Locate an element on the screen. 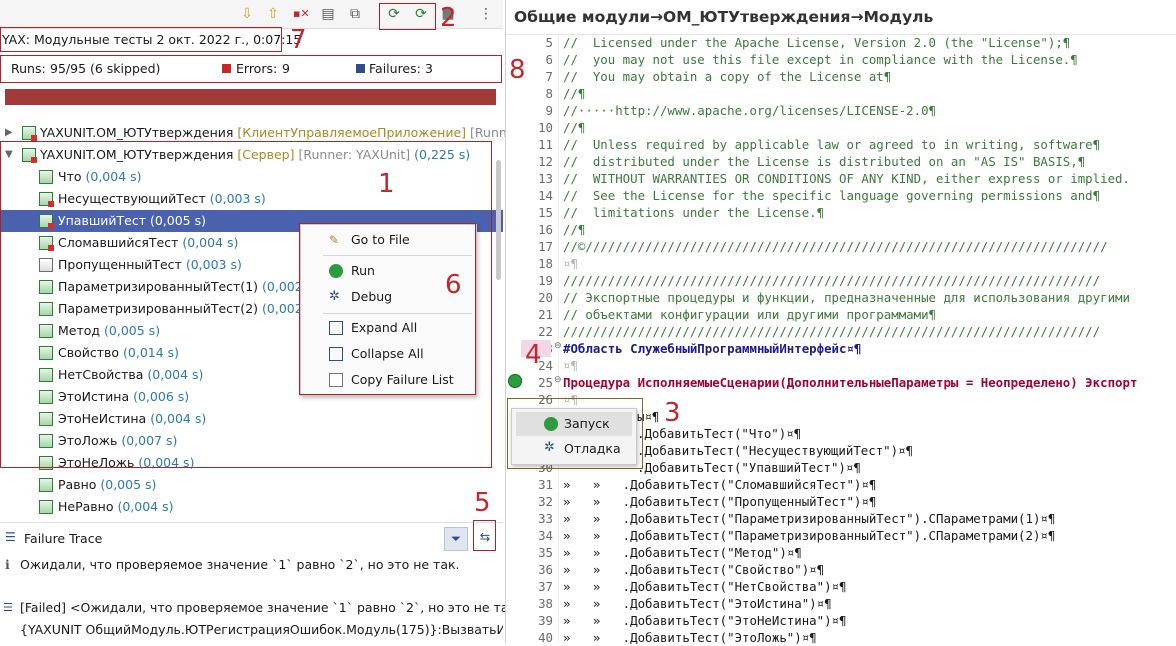  editor-title: Общие модули→ОМ_ЮТУтверждения→Модуль is located at coordinates (724, 17).